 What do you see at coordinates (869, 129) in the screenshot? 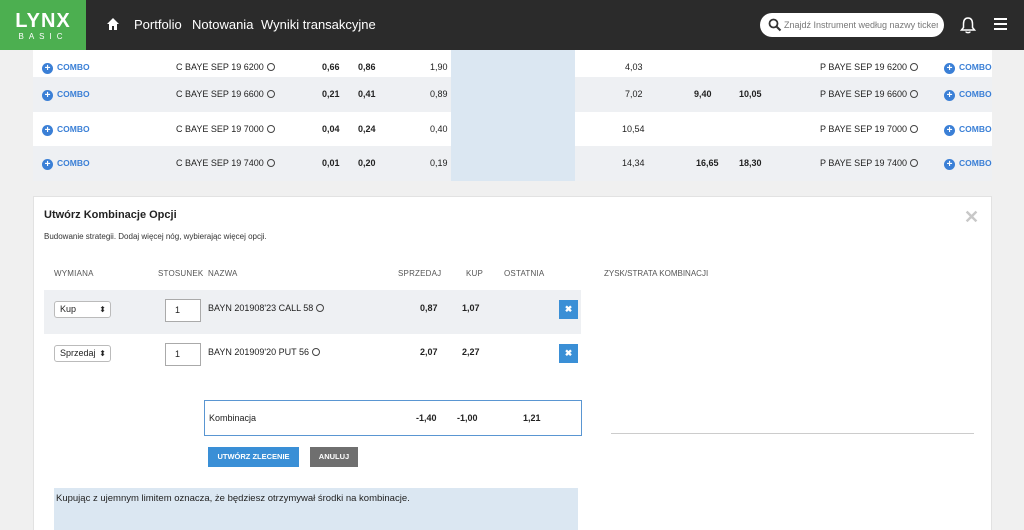
I see `put-symbol: P BAYE SEP 19 7000` at bounding box center [869, 129].